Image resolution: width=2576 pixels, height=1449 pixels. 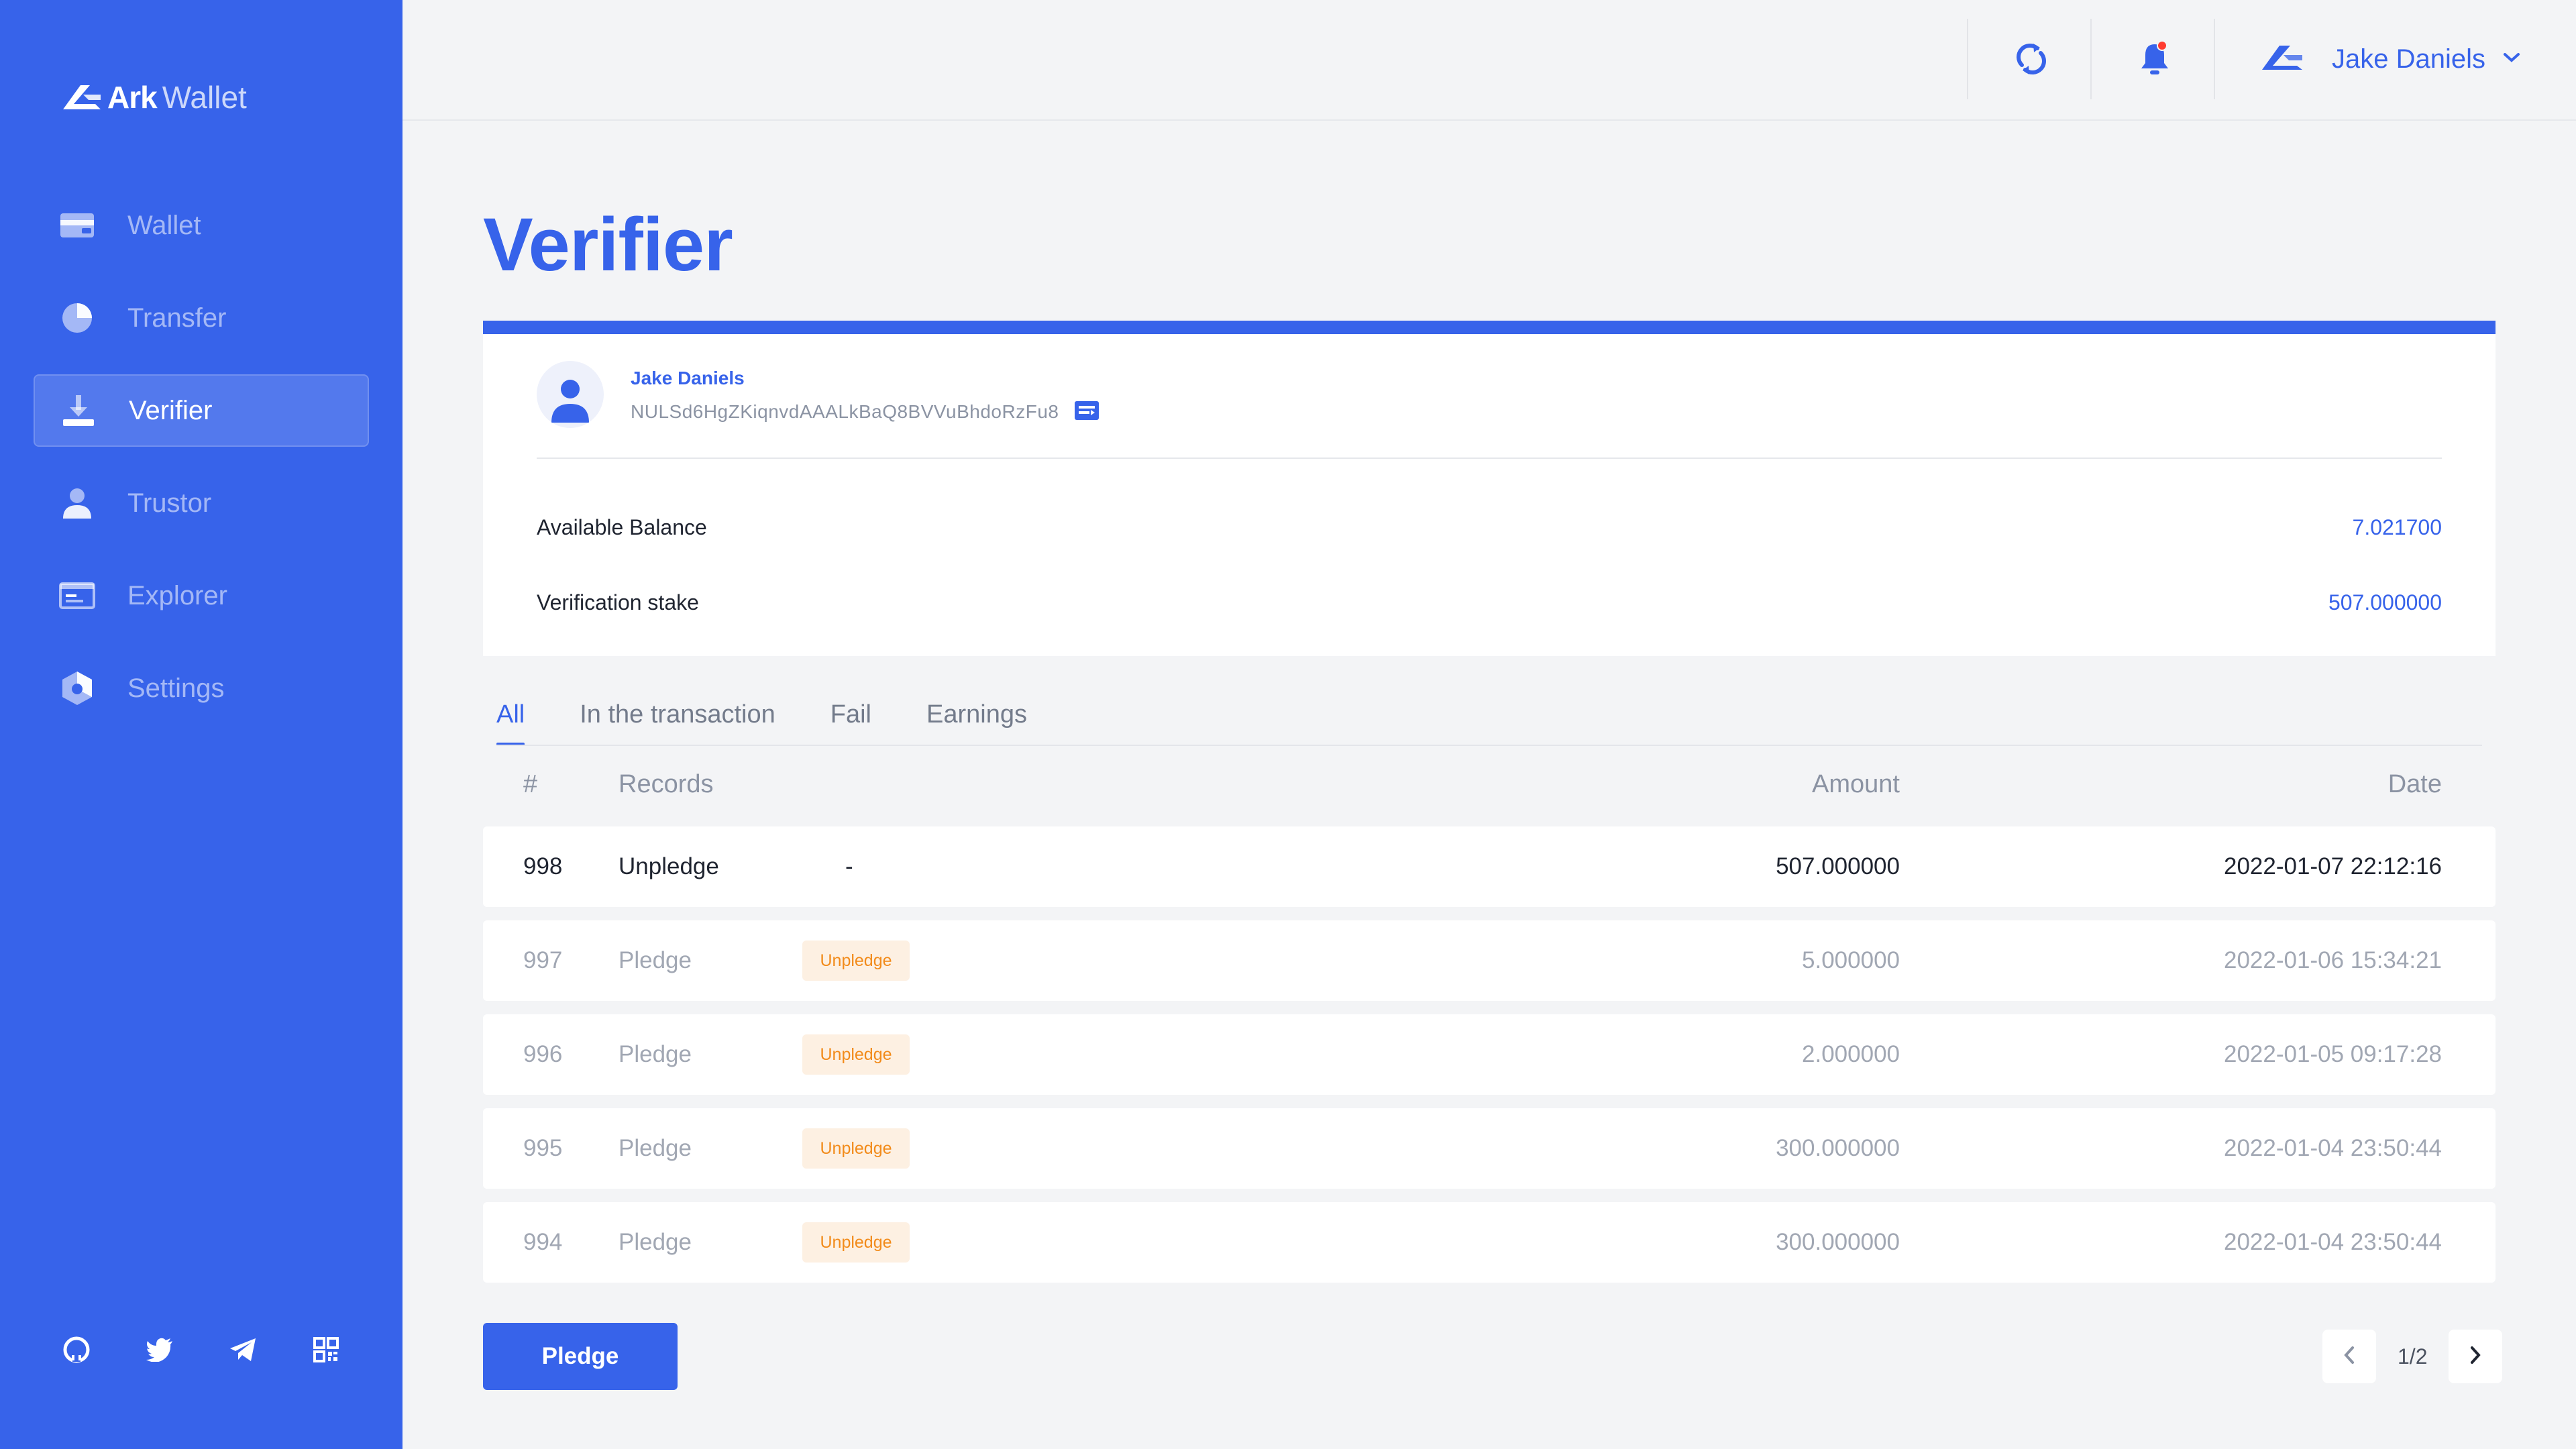 What do you see at coordinates (1489, 60) in the screenshot?
I see `top-bar: Jake Daniels` at bounding box center [1489, 60].